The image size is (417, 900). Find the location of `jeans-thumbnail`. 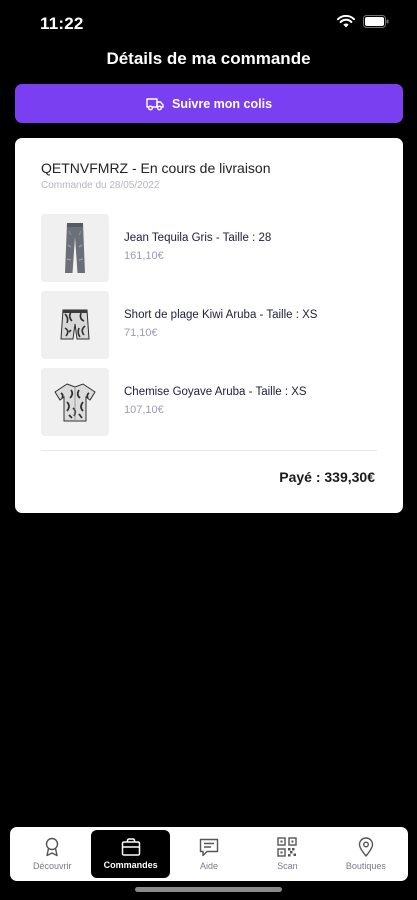

jeans-thumbnail is located at coordinates (75, 248).